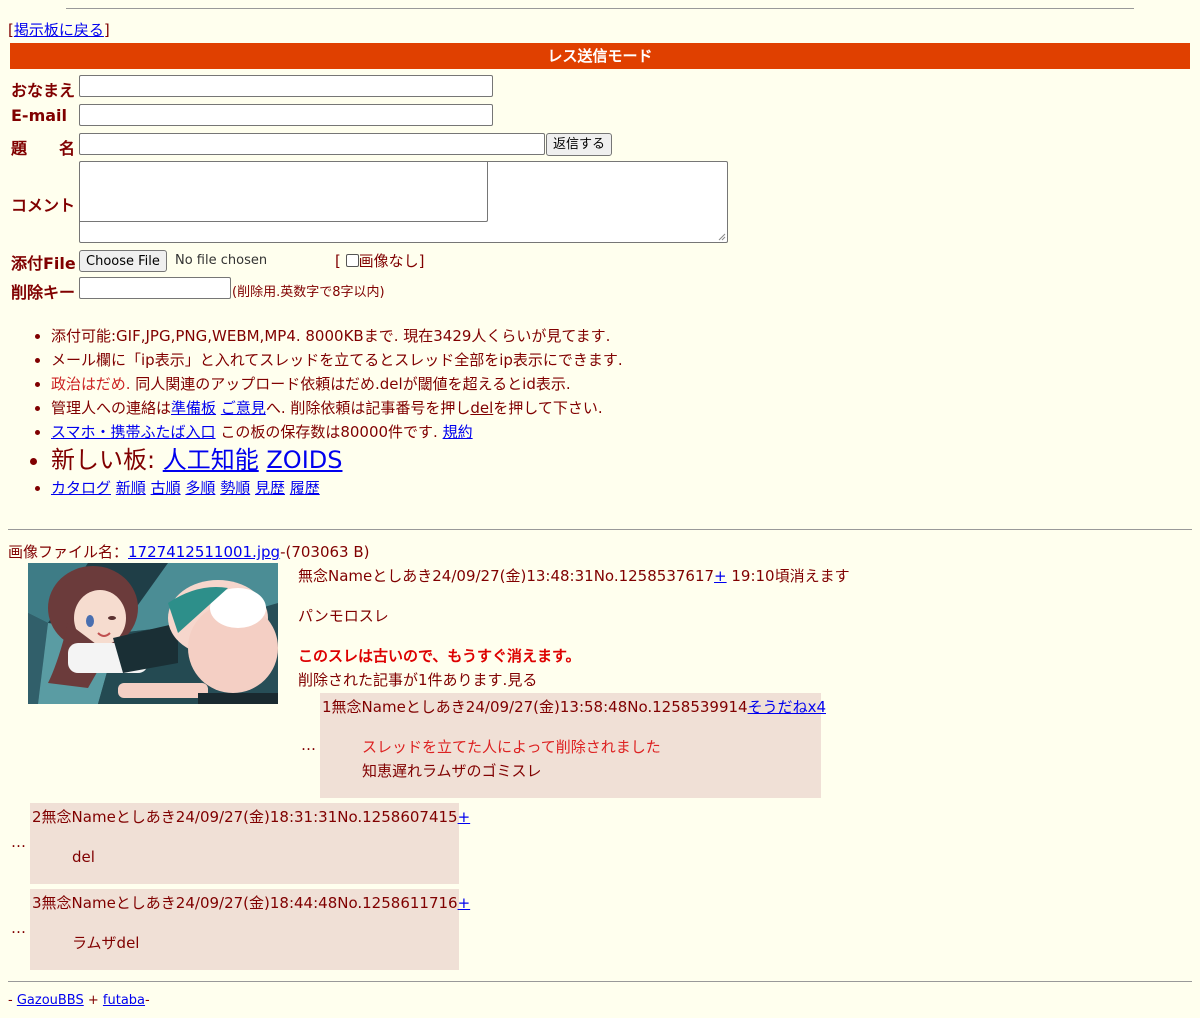 This screenshot has height=1018, width=1200. Describe the element at coordinates (464, 817) in the screenshot. I see `reply-2-plus-link: +` at that location.